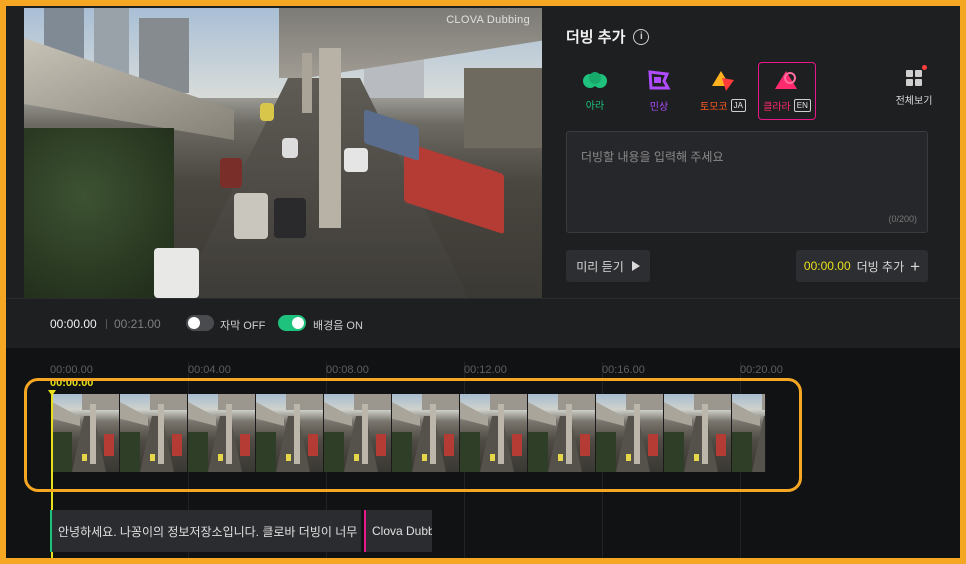 Image resolution: width=966 pixels, height=564 pixels. Describe the element at coordinates (72, 383) in the screenshot. I see `playhead-time: 00:00.00` at that location.